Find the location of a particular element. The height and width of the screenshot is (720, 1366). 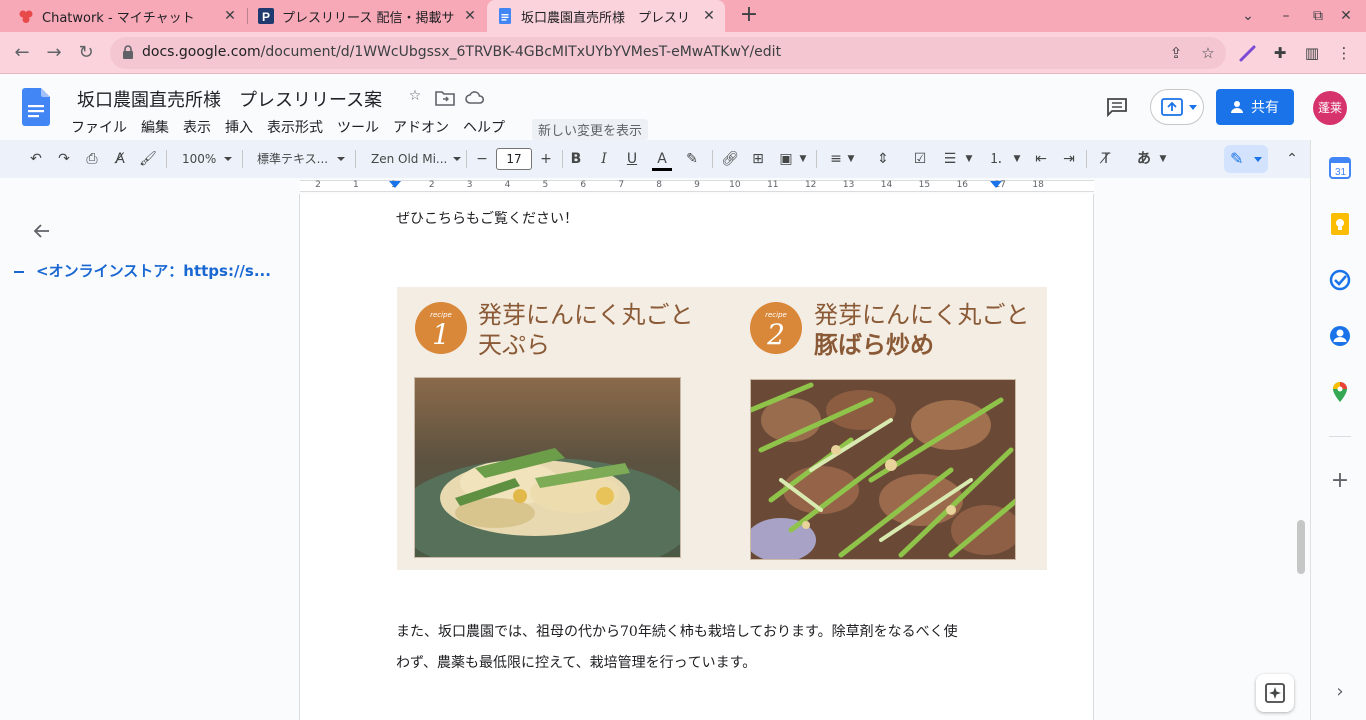

browser-menu-icon: ⋮ is located at coordinates (1344, 53).